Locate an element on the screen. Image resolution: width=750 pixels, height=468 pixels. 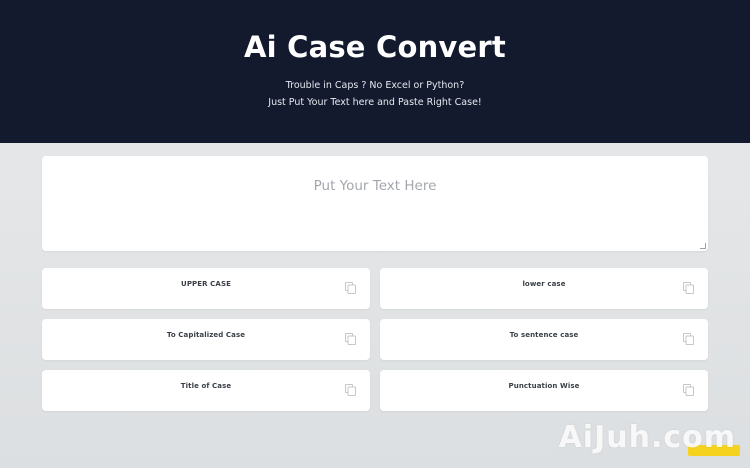
watermark-logo: AiJuh.com is located at coordinates (647, 437).